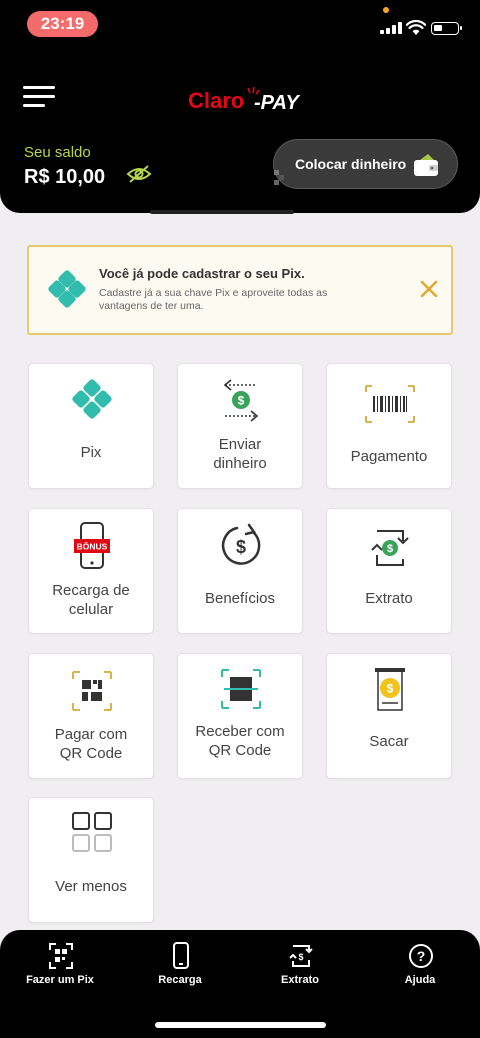 Image resolution: width=480 pixels, height=1038 pixels. What do you see at coordinates (389, 716) in the screenshot?
I see `tile-withdraw: $ Sacar` at bounding box center [389, 716].